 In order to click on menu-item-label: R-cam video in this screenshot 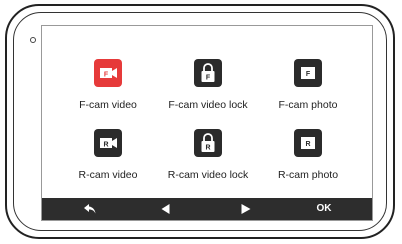, I will do `click(108, 175)`.